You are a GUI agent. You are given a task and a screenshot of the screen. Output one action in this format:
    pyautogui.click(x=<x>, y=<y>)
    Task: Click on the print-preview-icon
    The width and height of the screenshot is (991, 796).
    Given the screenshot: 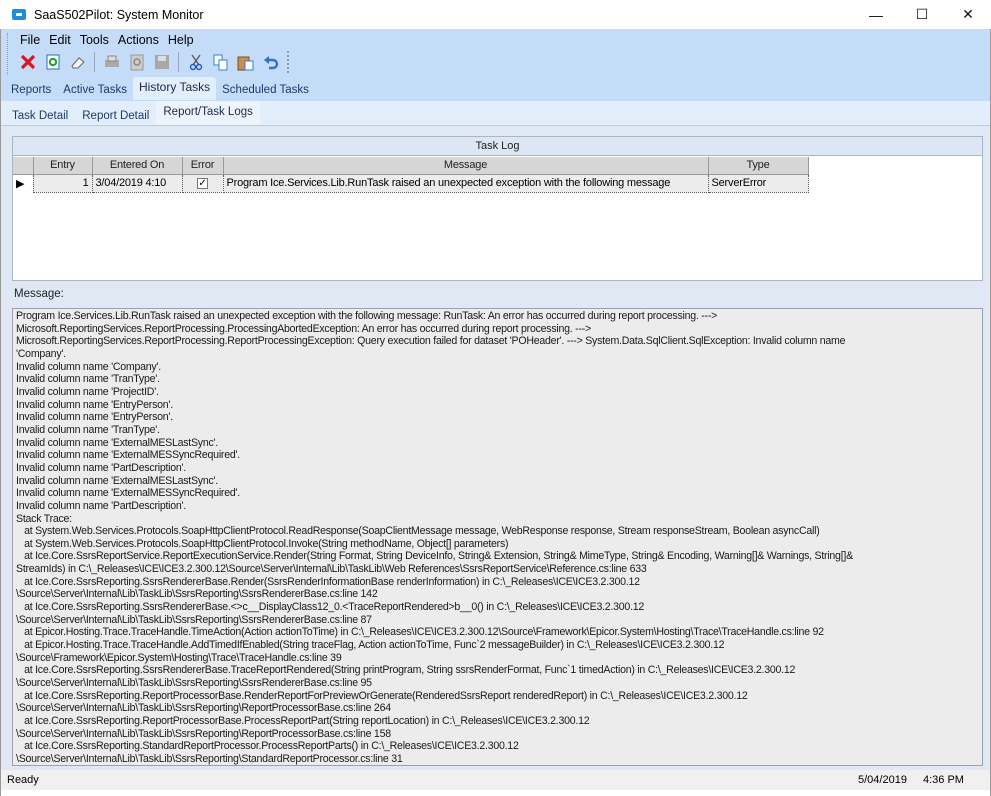 What is the action you would take?
    pyautogui.click(x=136, y=62)
    